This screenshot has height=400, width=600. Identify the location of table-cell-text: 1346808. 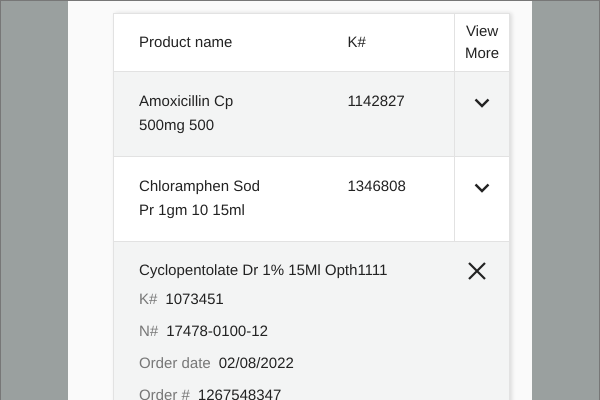
(377, 187).